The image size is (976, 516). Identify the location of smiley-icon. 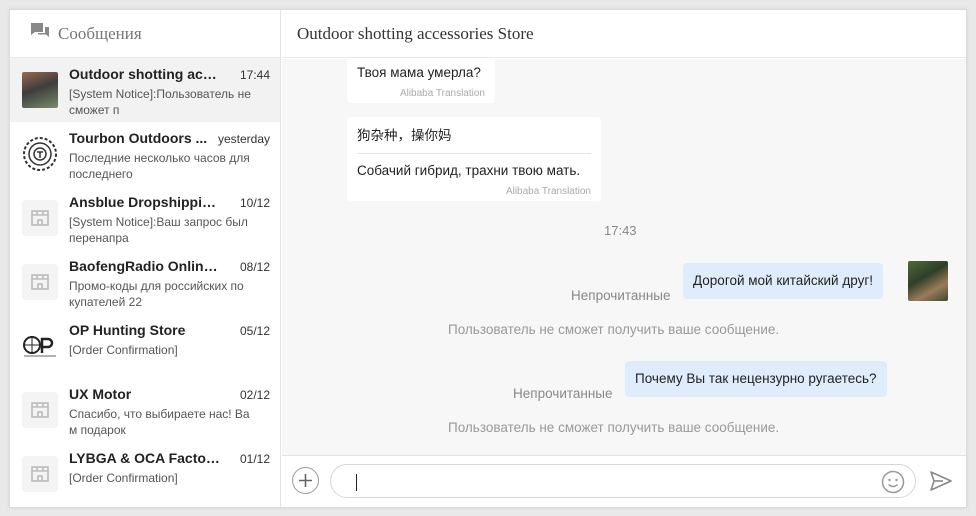
(893, 482).